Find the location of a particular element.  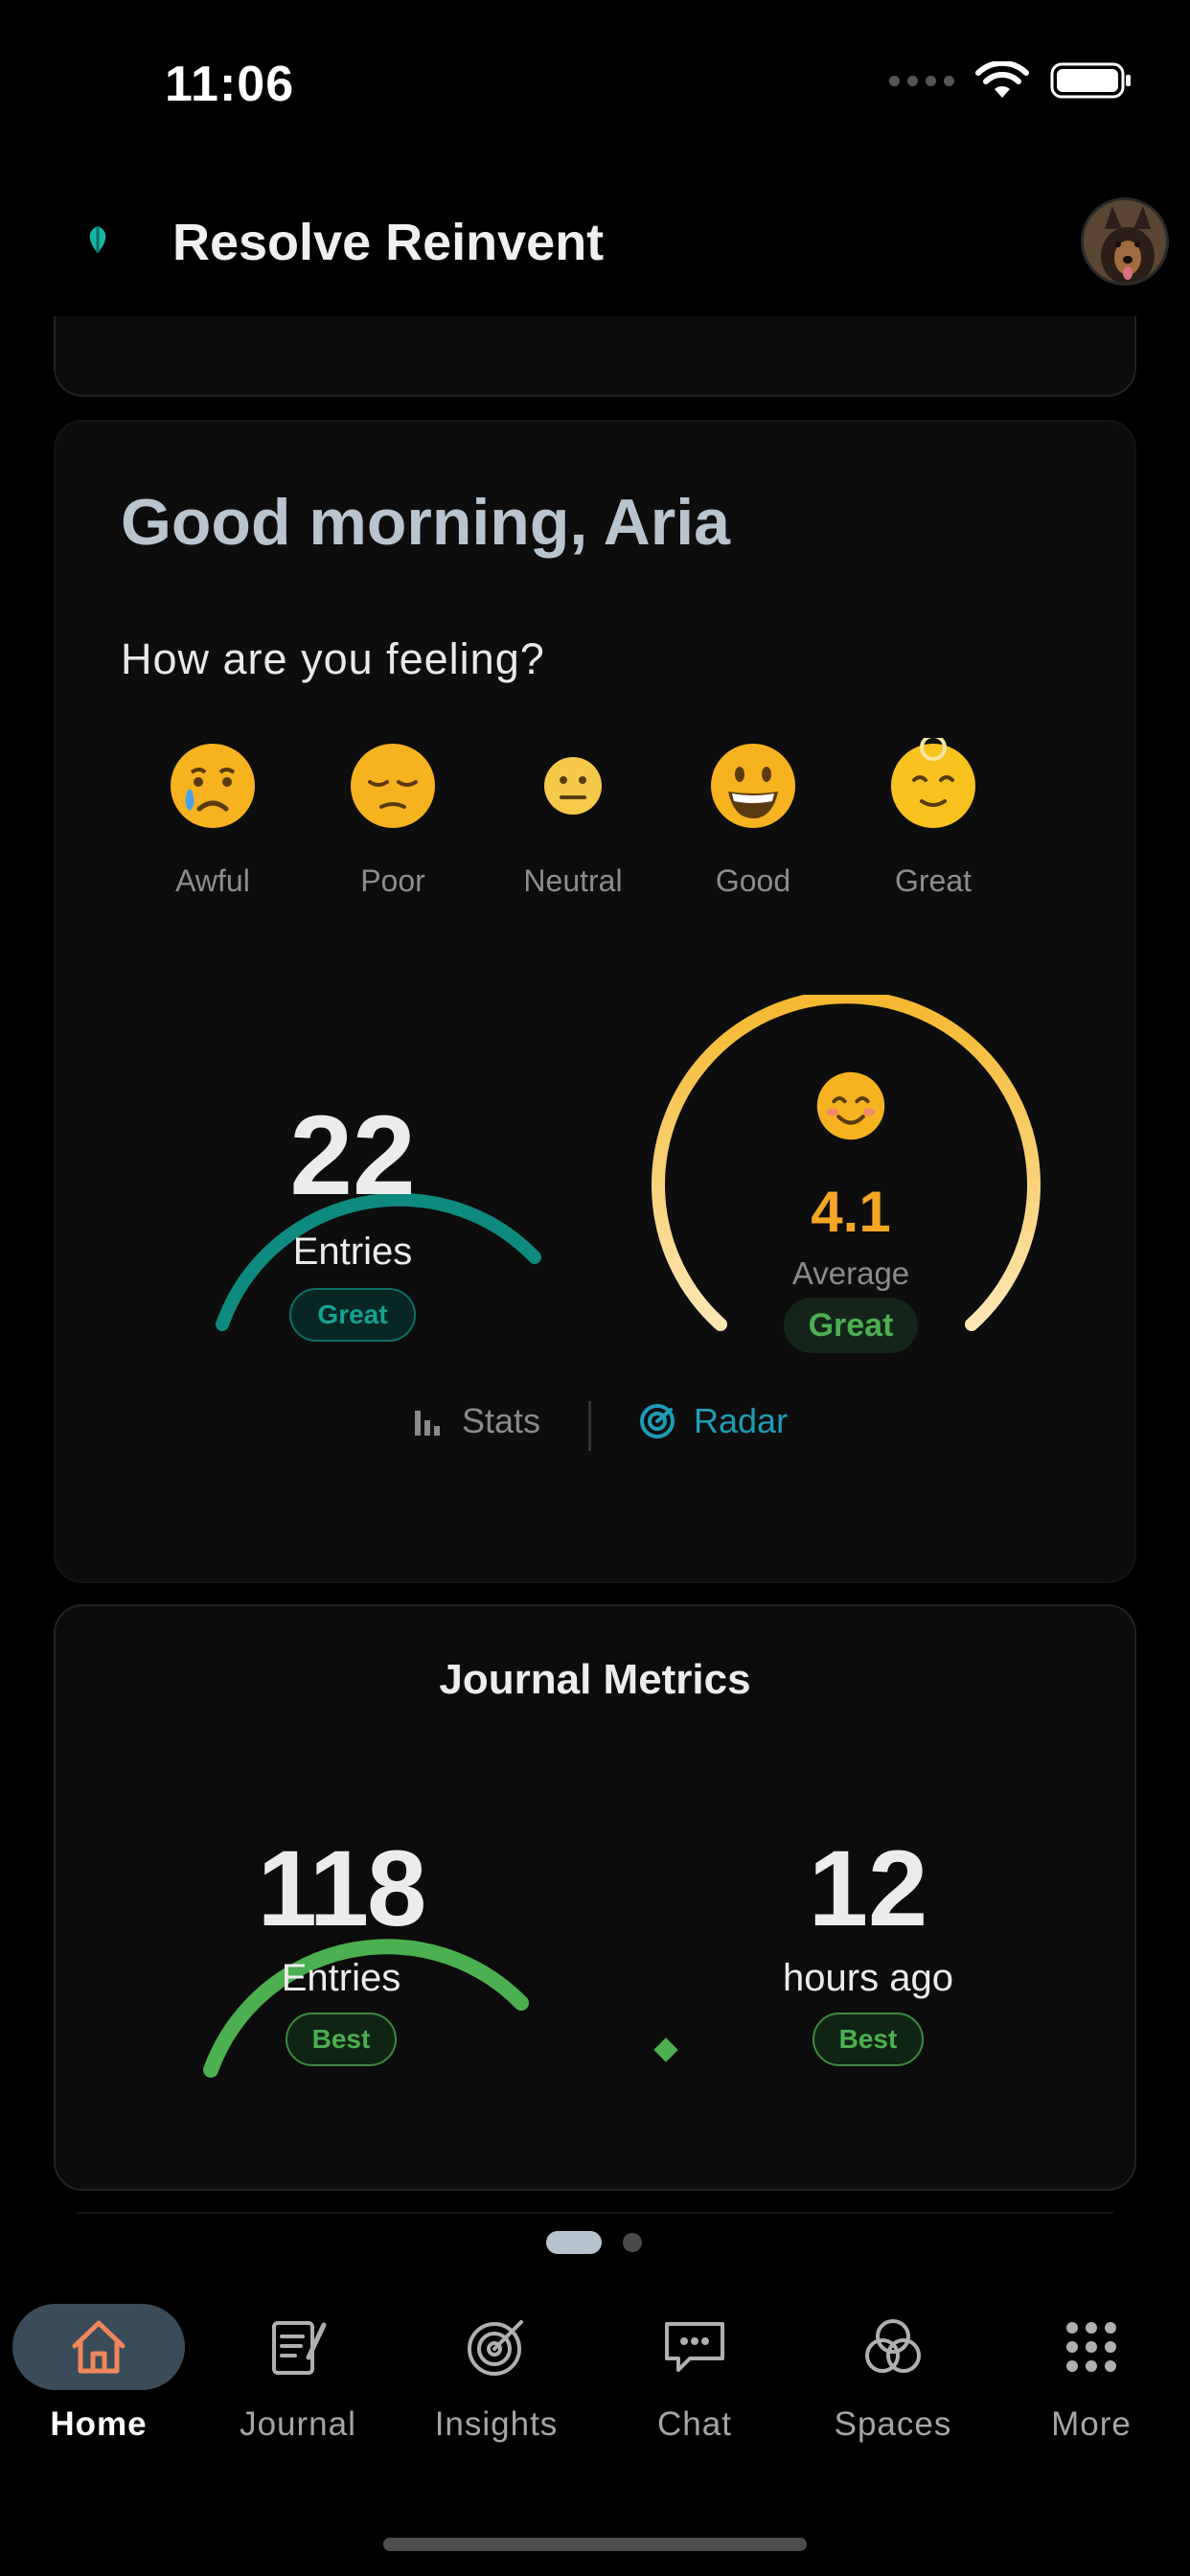

tab-more: More is located at coordinates (1091, 2376).